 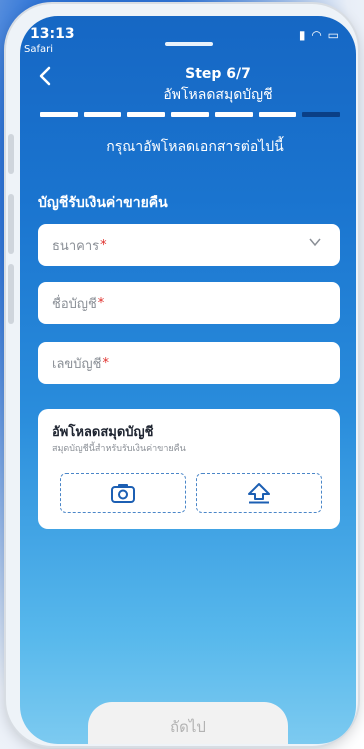 What do you see at coordinates (189, 303) in the screenshot?
I see `account-name-field: ชื่อบัญชี *` at bounding box center [189, 303].